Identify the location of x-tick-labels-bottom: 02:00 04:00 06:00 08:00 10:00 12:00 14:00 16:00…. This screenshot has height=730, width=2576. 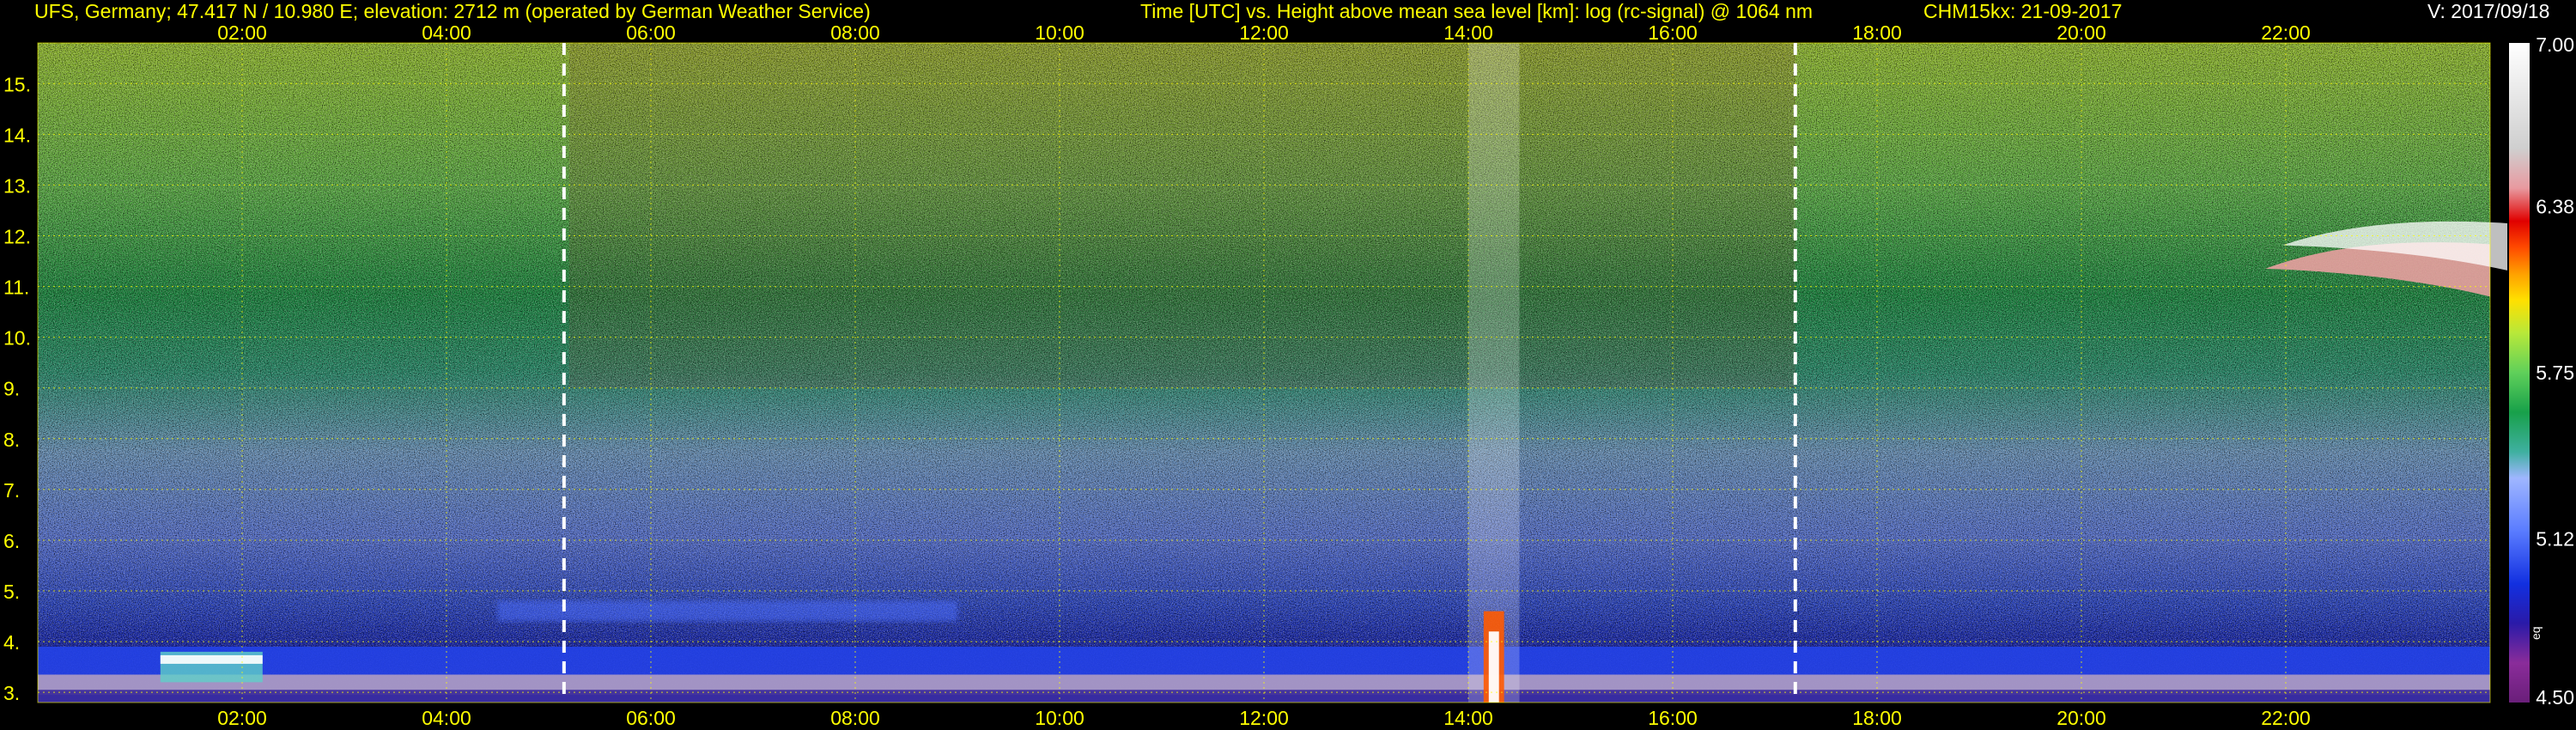
(1264, 718).